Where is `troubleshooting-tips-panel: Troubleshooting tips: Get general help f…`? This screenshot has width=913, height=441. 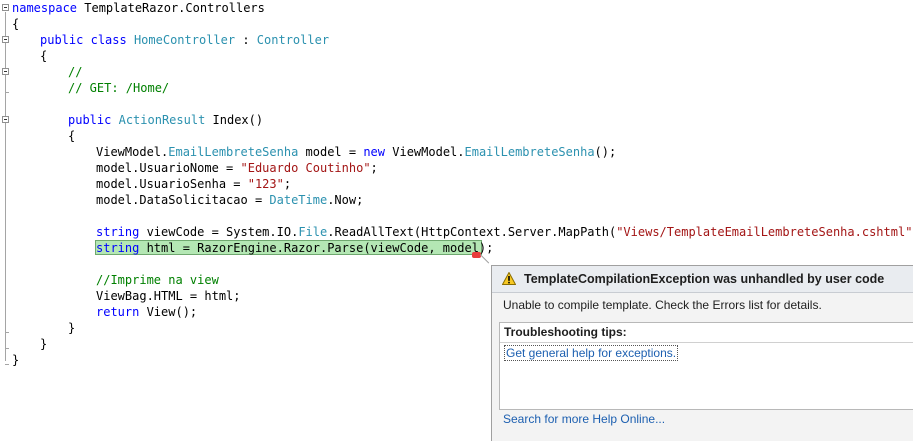
troubleshooting-tips-panel: Troubleshooting tips: Get general help f… is located at coordinates (706, 366).